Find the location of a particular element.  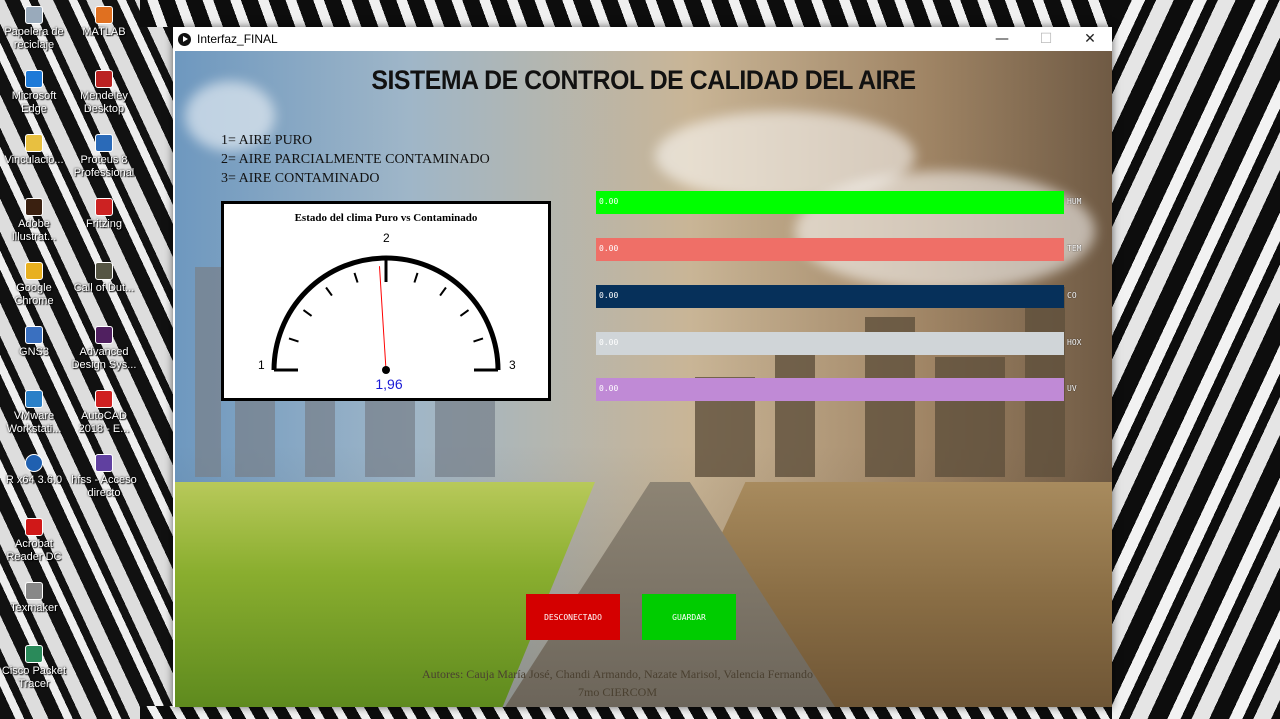

sensor-bar-temperature: 0.00 TEM is located at coordinates (851, 249).